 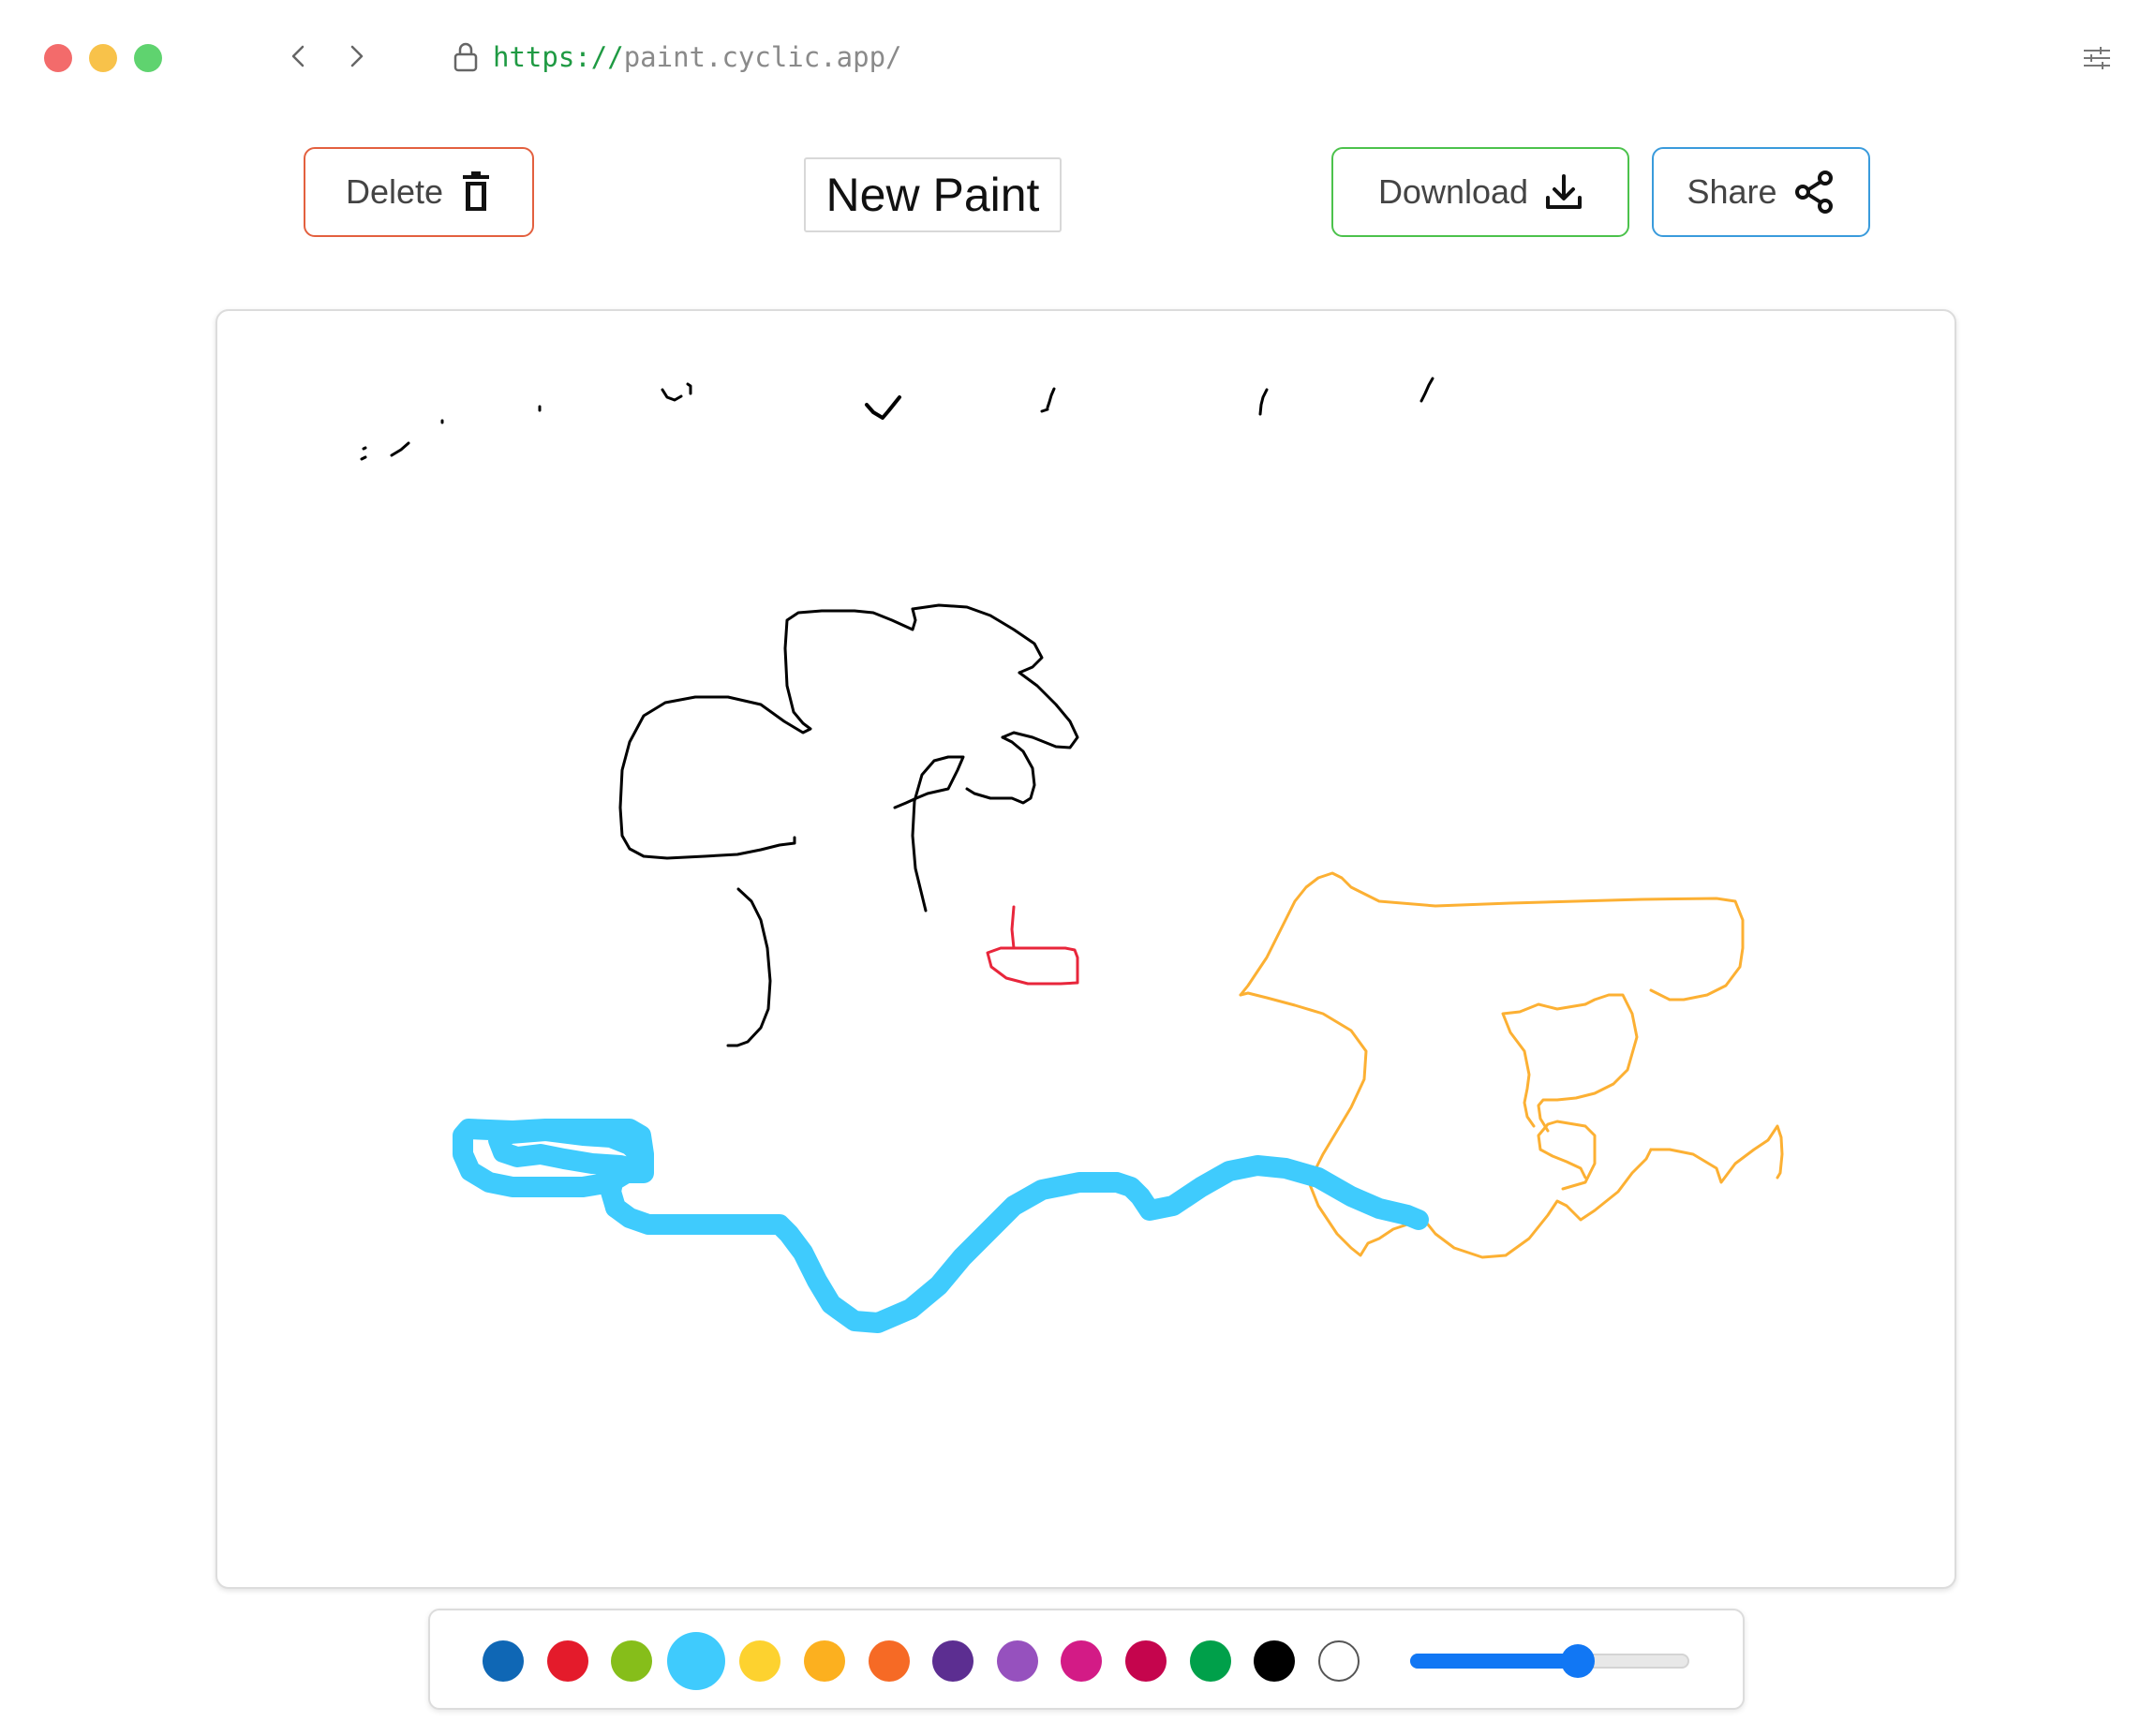 I want to click on color-swatch-selected, so click(x=695, y=1661).